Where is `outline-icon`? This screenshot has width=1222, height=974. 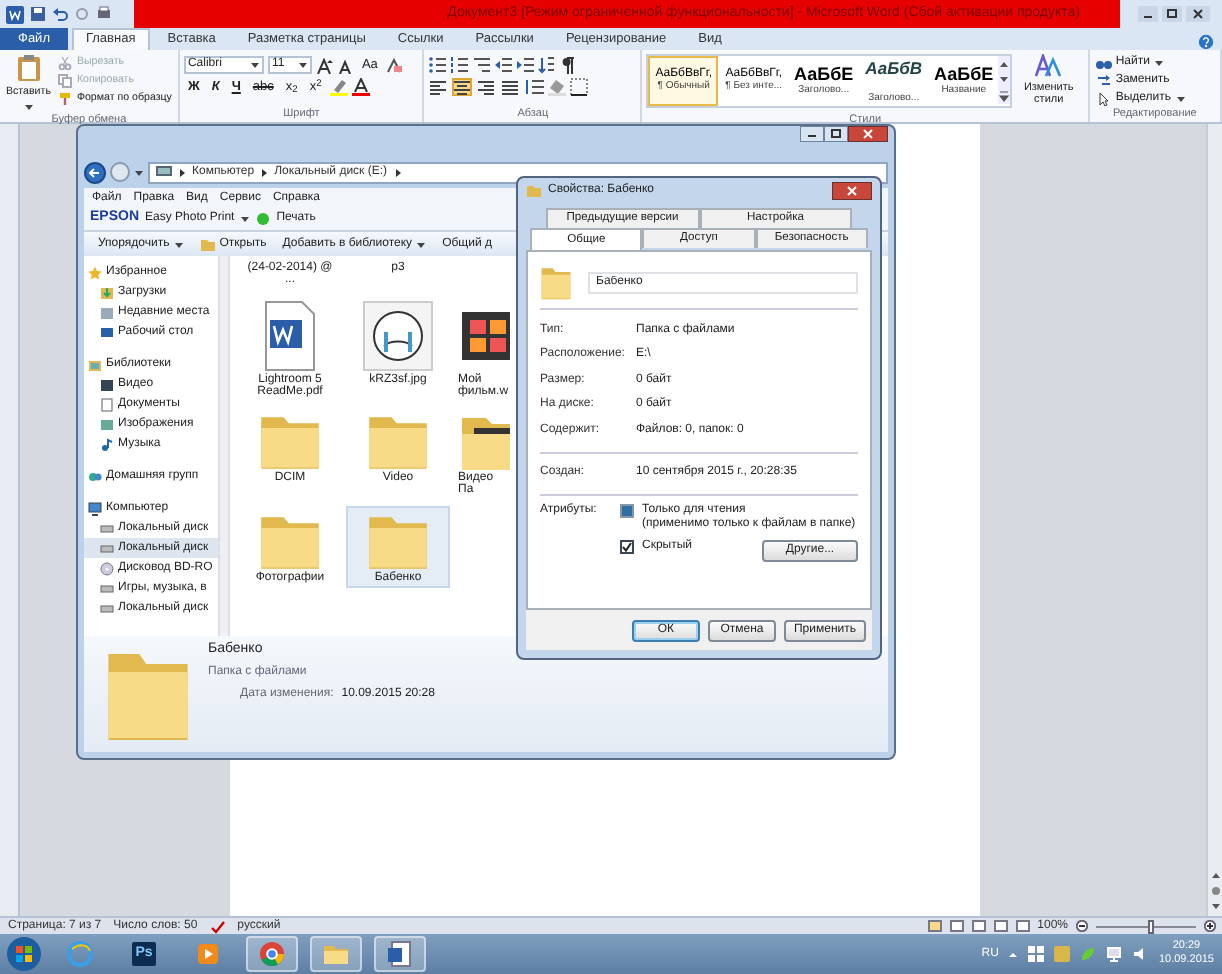
outline-icon is located at coordinates (1000, 926).